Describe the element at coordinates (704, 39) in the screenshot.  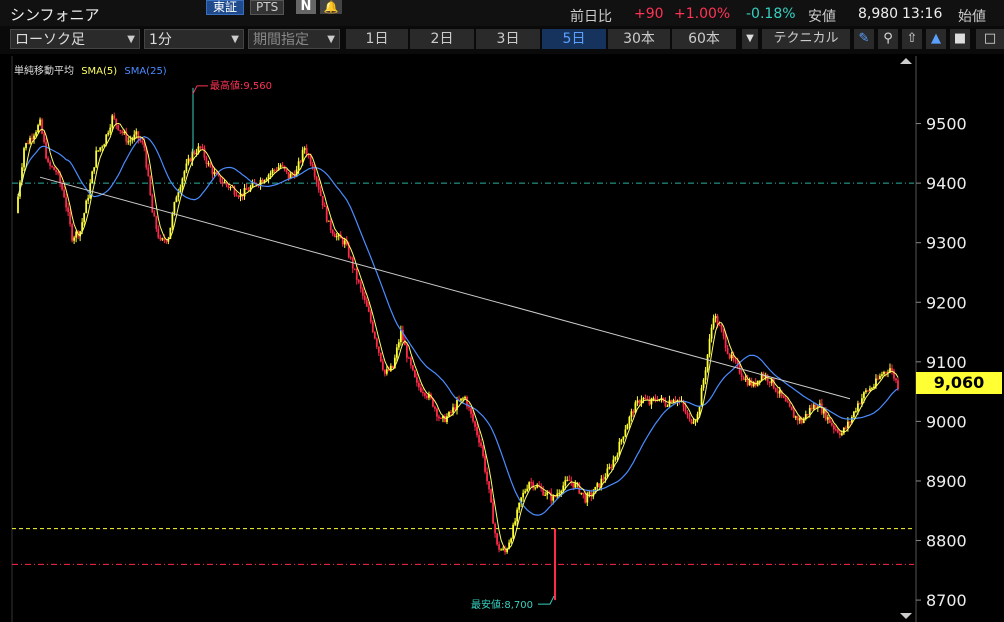
I see `tab-timeframe-60: 60本` at that location.